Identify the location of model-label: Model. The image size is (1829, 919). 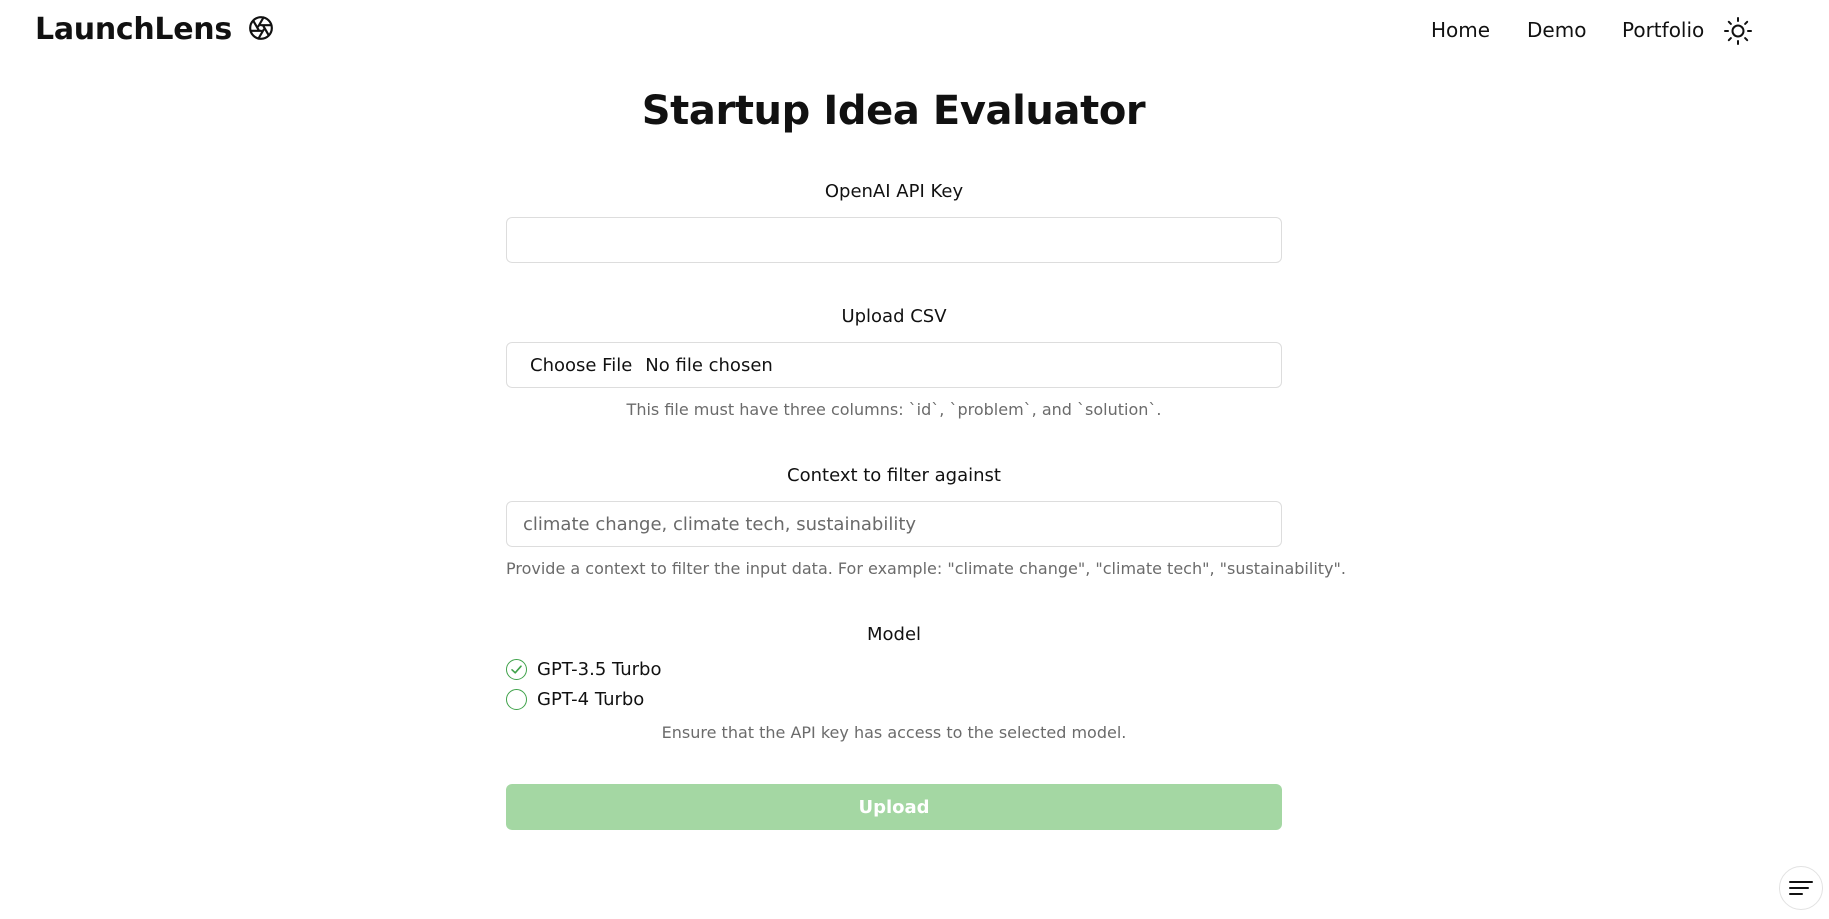
(894, 634).